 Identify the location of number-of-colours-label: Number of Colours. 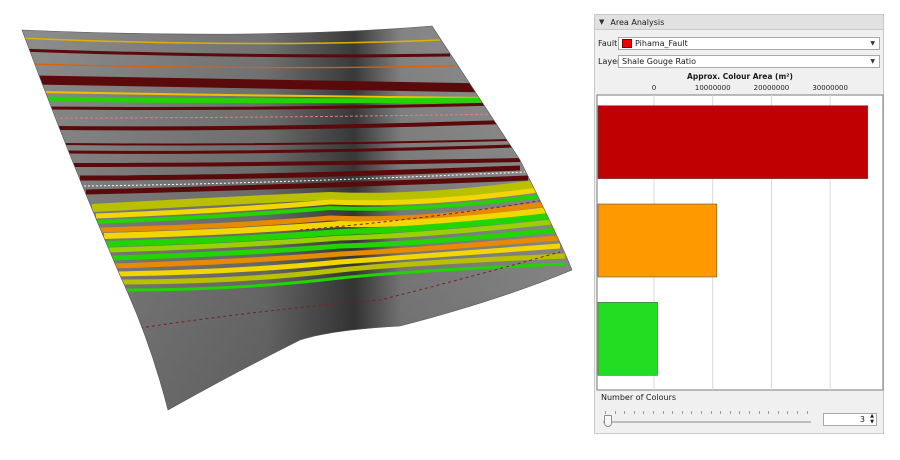
(639, 397).